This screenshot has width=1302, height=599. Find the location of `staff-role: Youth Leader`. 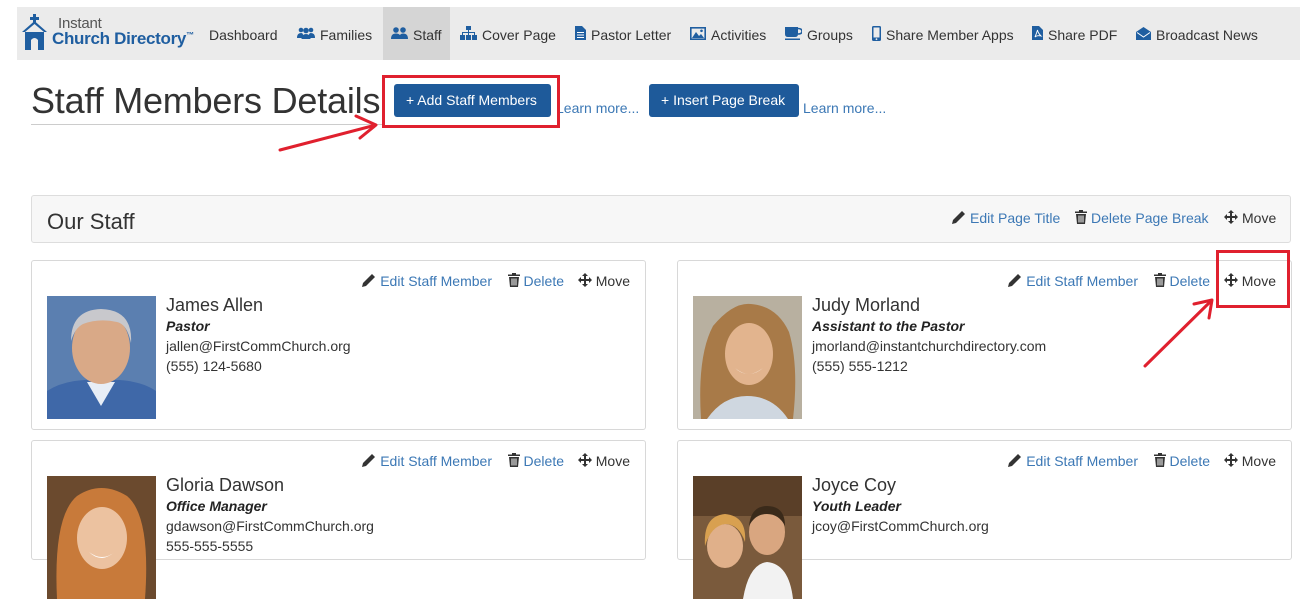

staff-role: Youth Leader is located at coordinates (856, 506).